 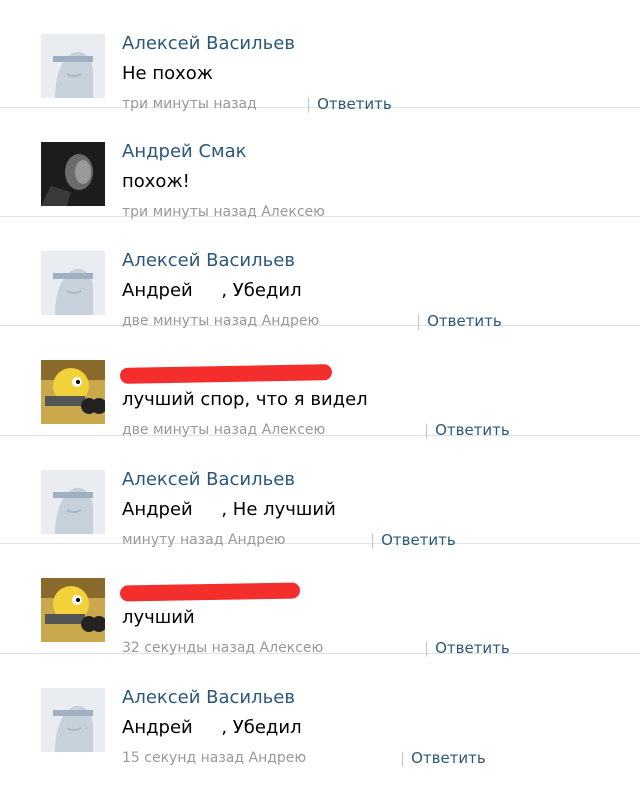 I want to click on dark-portrait-avatar-icon, so click(x=73, y=174).